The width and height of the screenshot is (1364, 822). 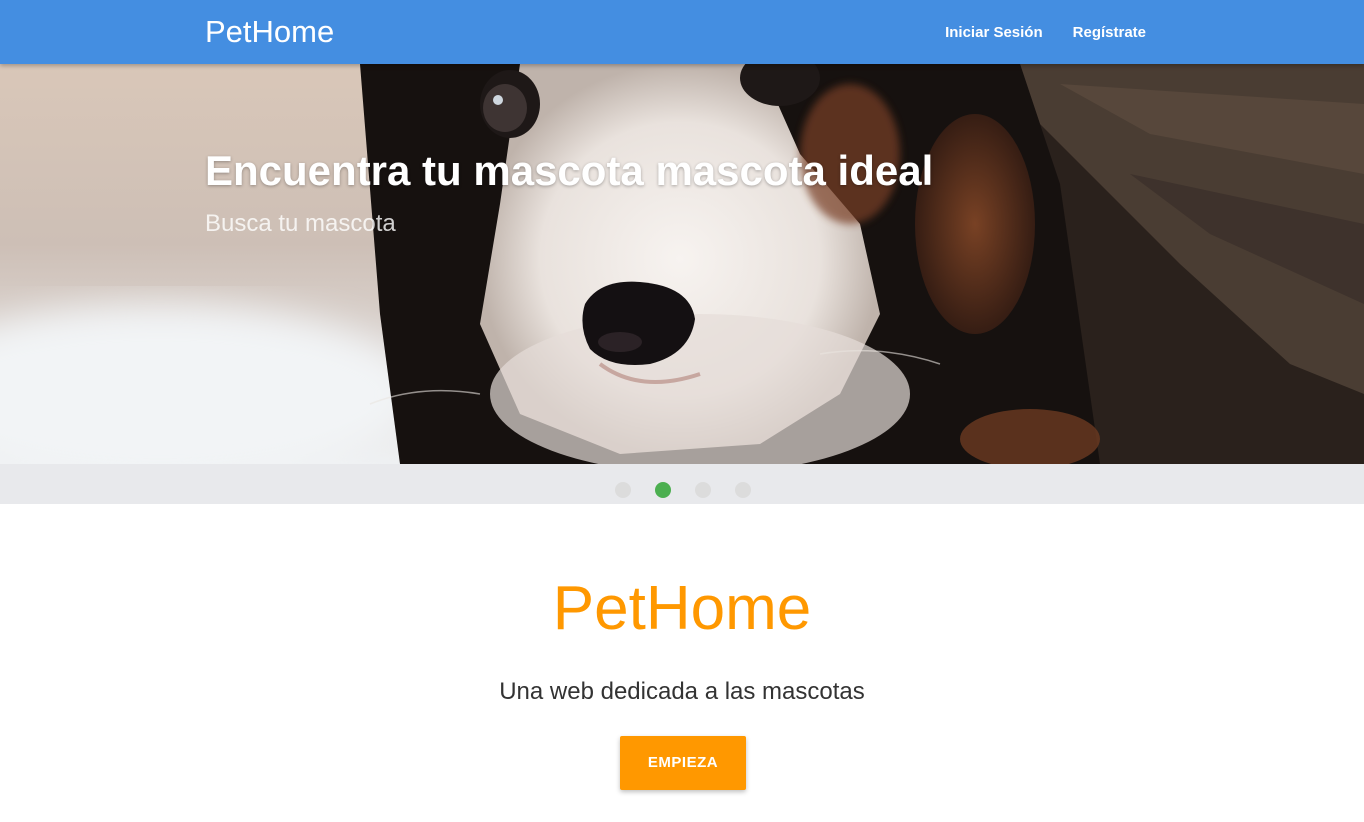 What do you see at coordinates (682, 484) in the screenshot?
I see `carousel-indicators` at bounding box center [682, 484].